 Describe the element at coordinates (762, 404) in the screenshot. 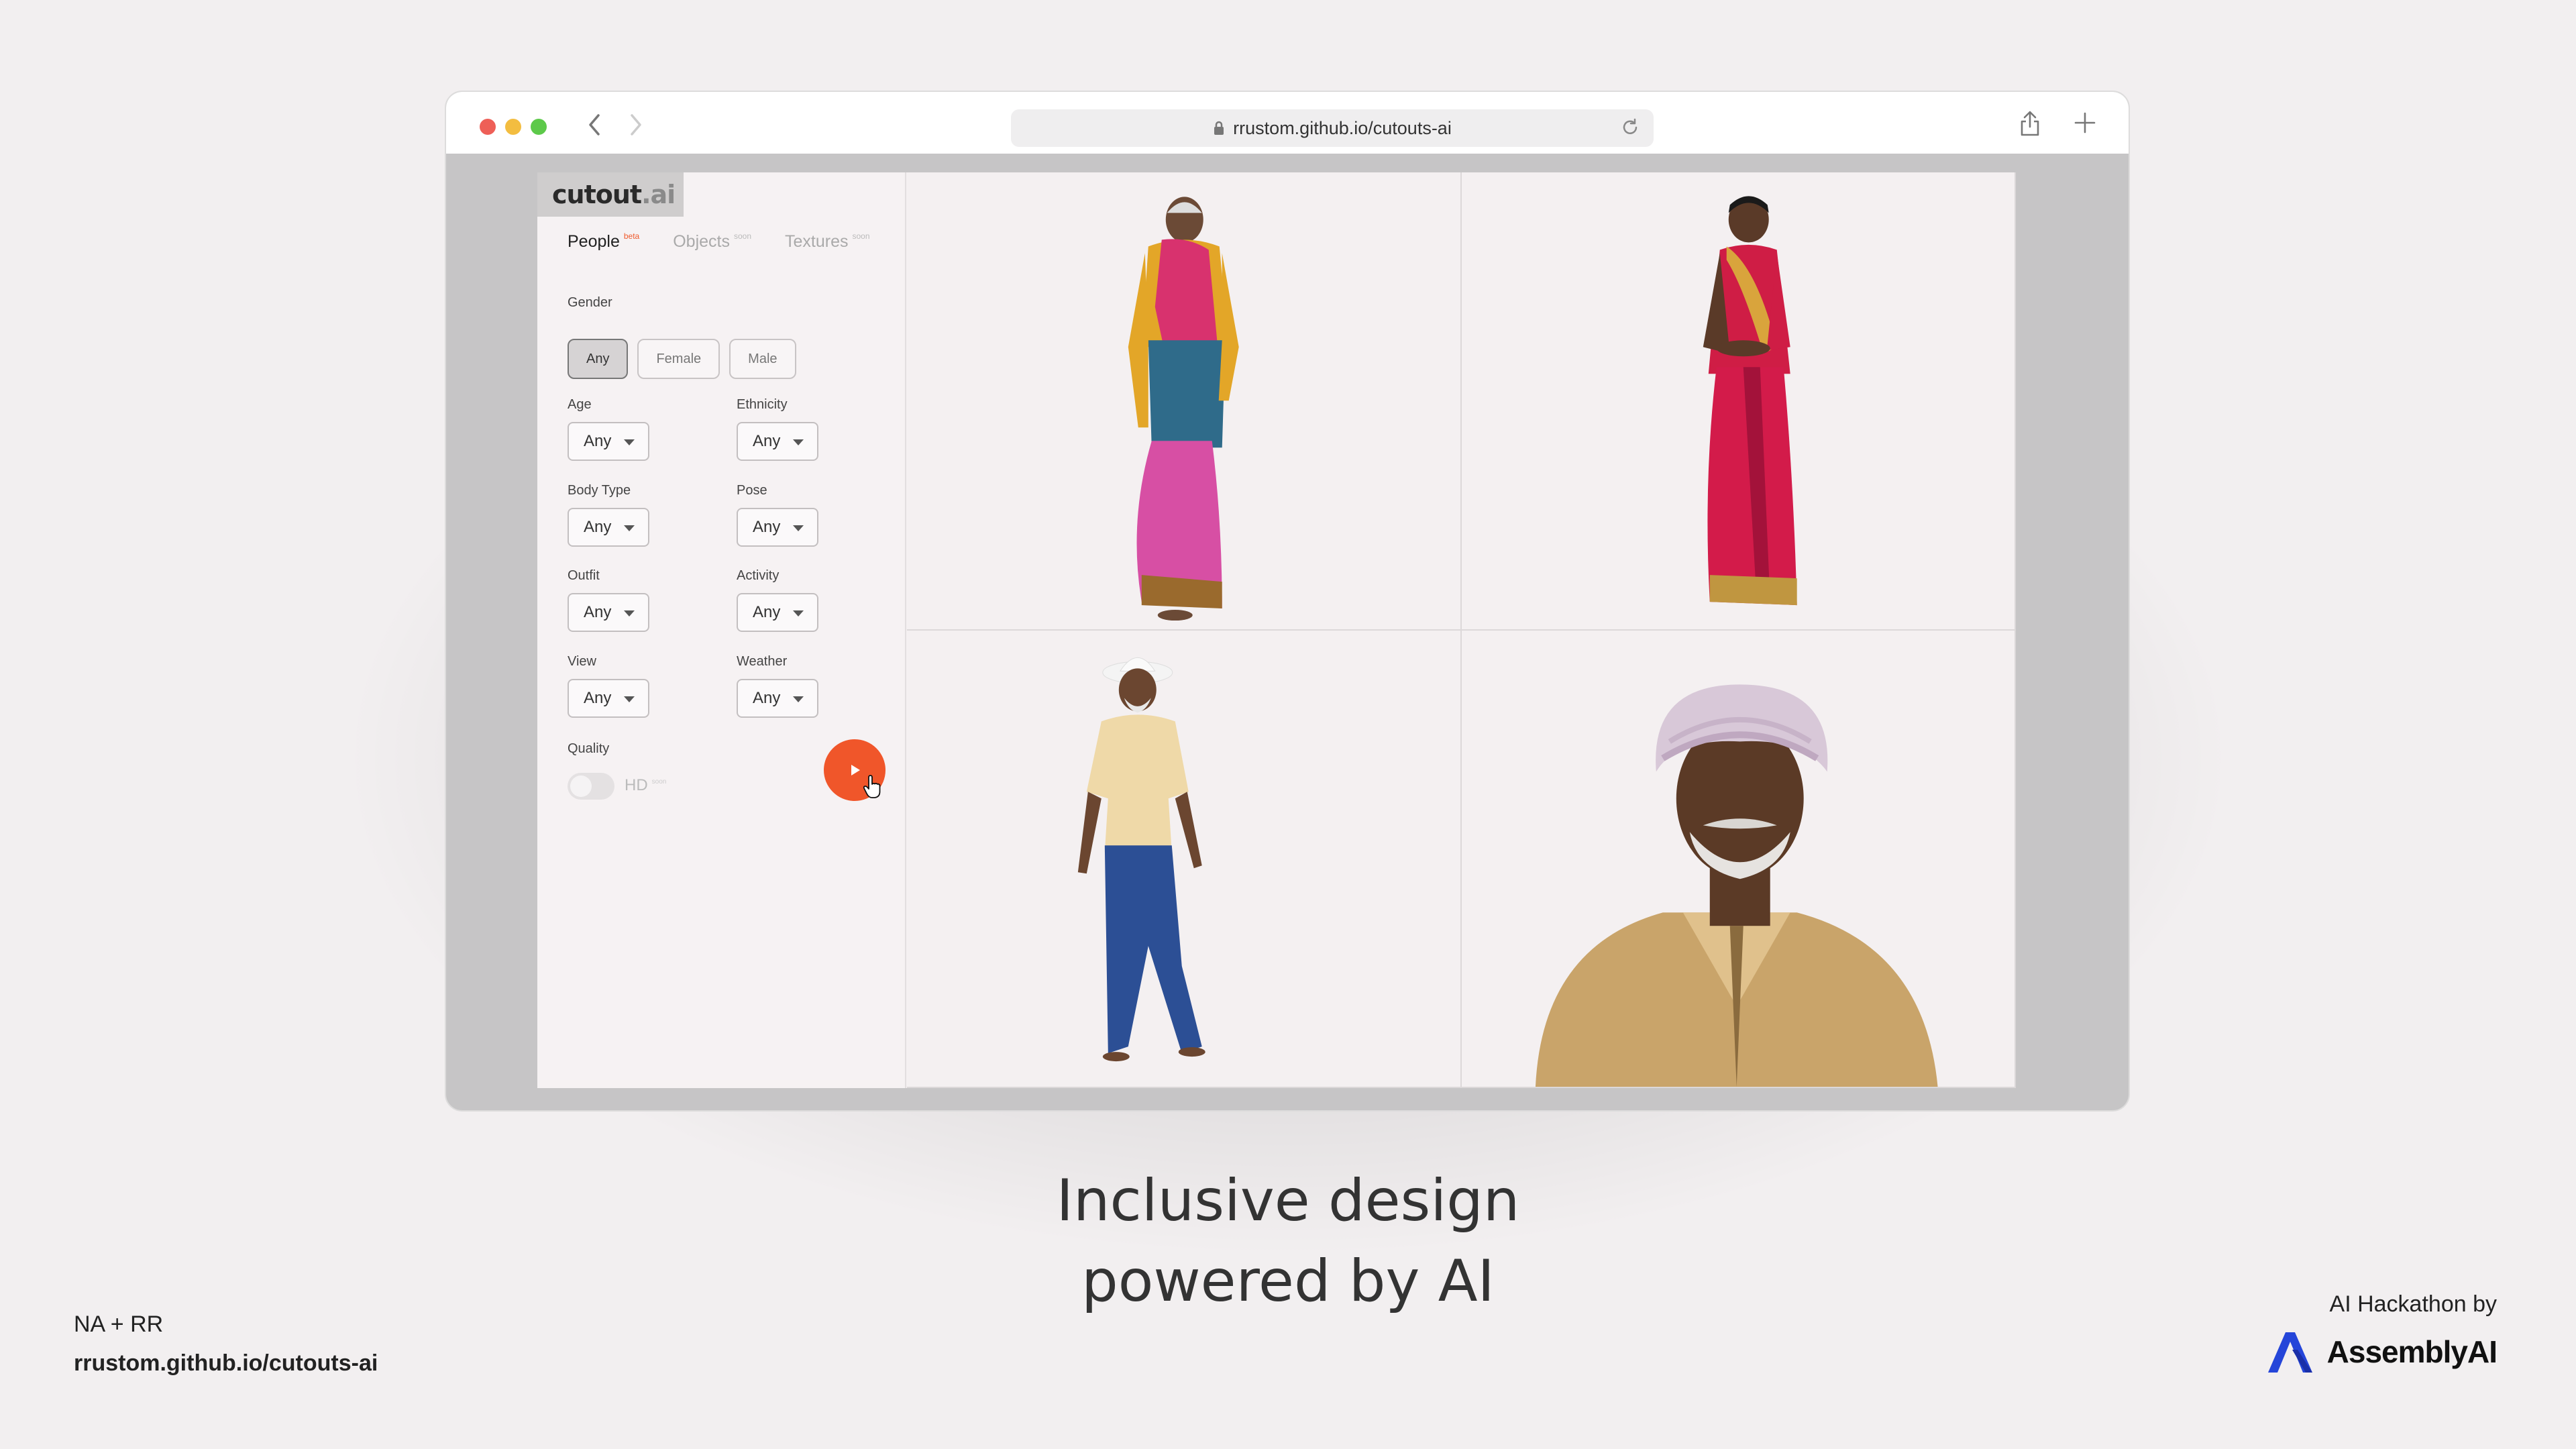

I see `ethnicity-label: Ethnicity` at that location.